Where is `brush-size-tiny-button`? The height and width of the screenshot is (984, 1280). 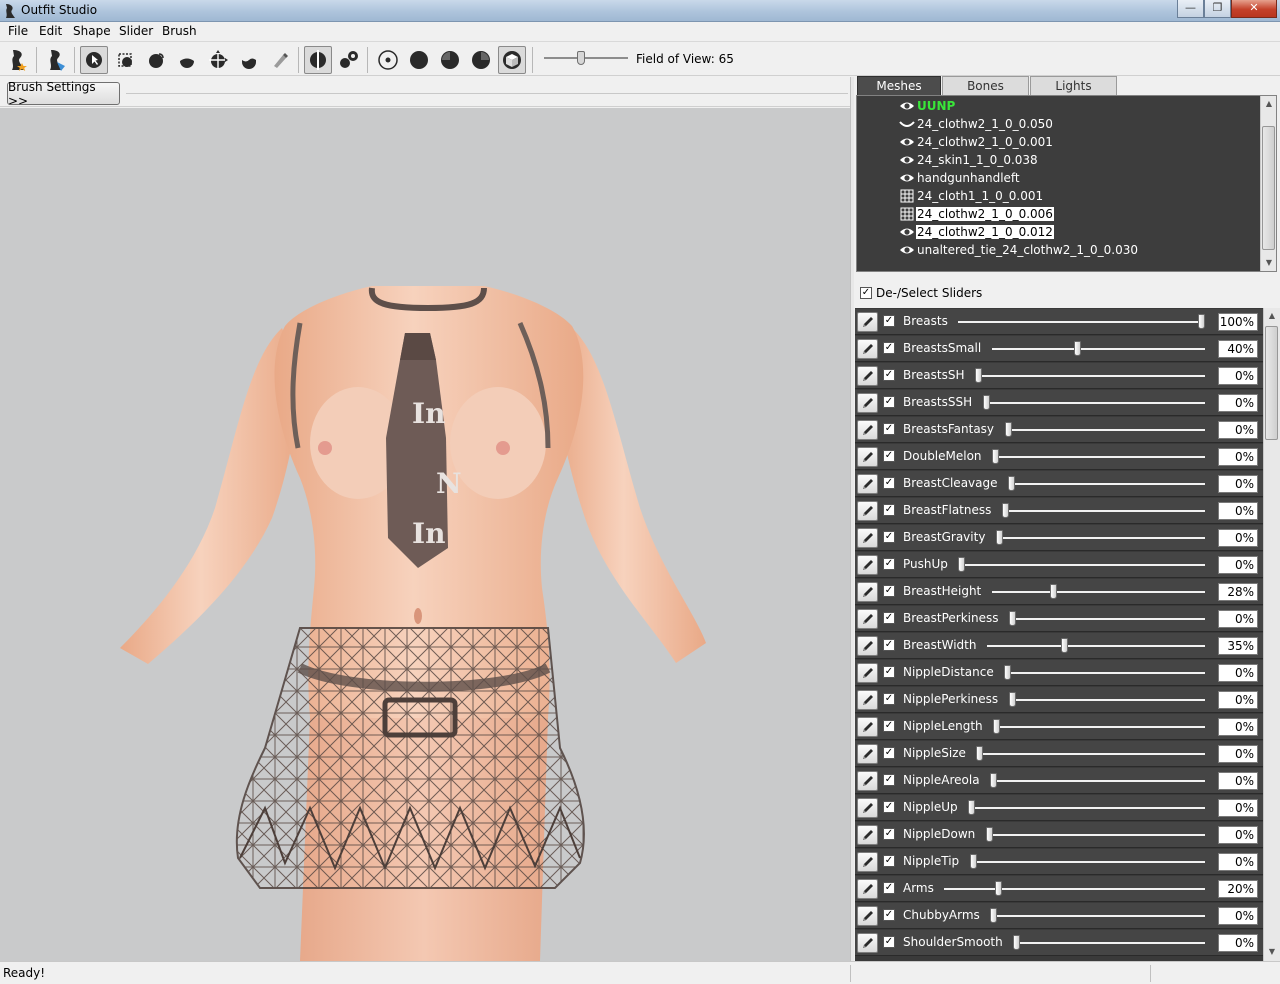
brush-size-tiny-button is located at coordinates (388, 60).